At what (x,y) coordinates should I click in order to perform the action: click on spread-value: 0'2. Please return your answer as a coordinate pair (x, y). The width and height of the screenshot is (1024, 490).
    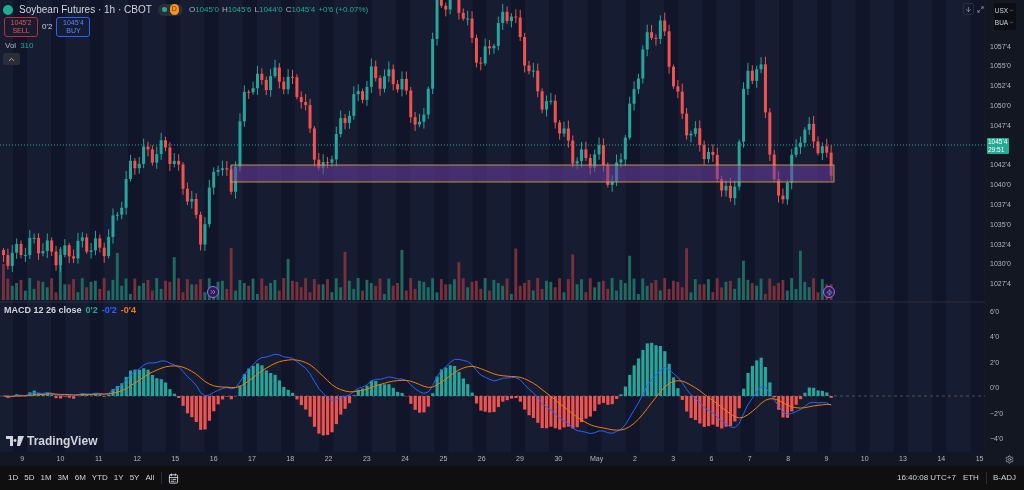
    Looking at the image, I should click on (47, 27).